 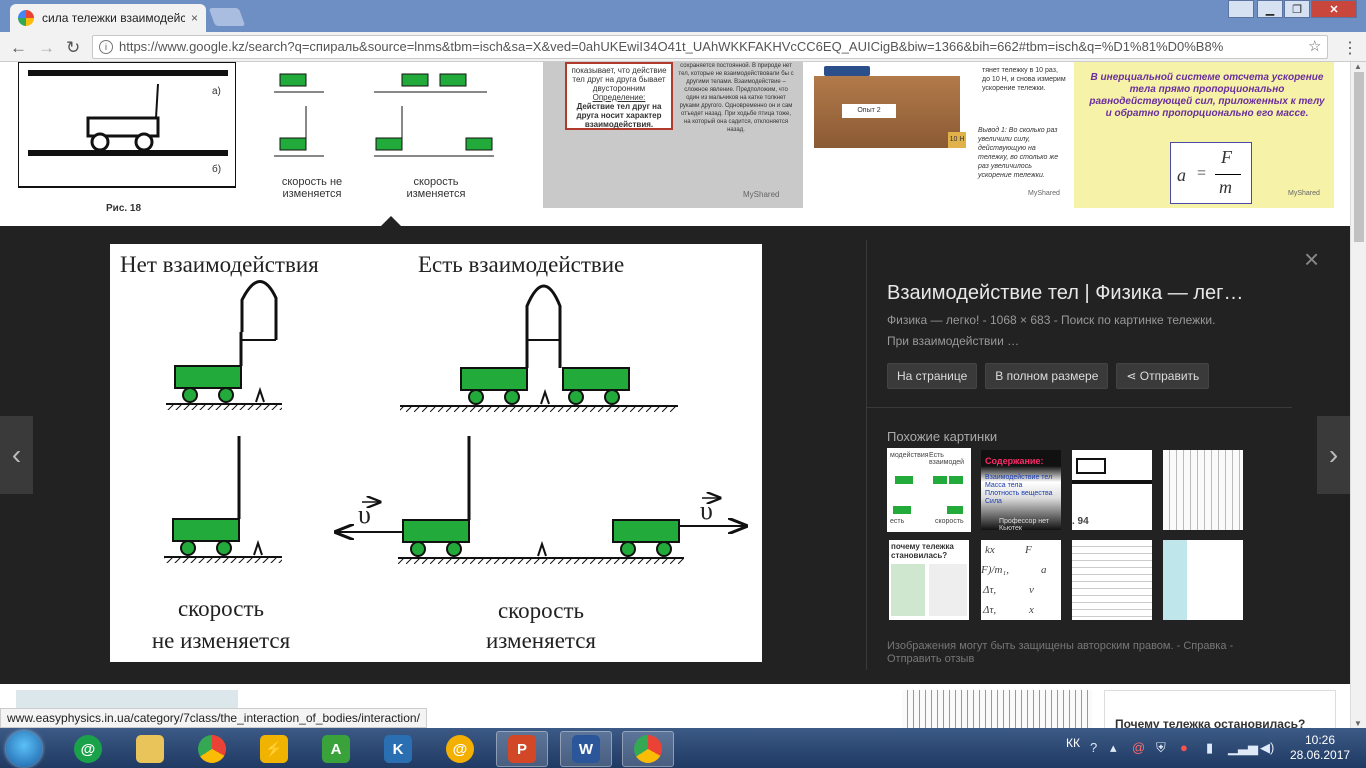 I want to click on at-icon: @, so click(x=460, y=749).